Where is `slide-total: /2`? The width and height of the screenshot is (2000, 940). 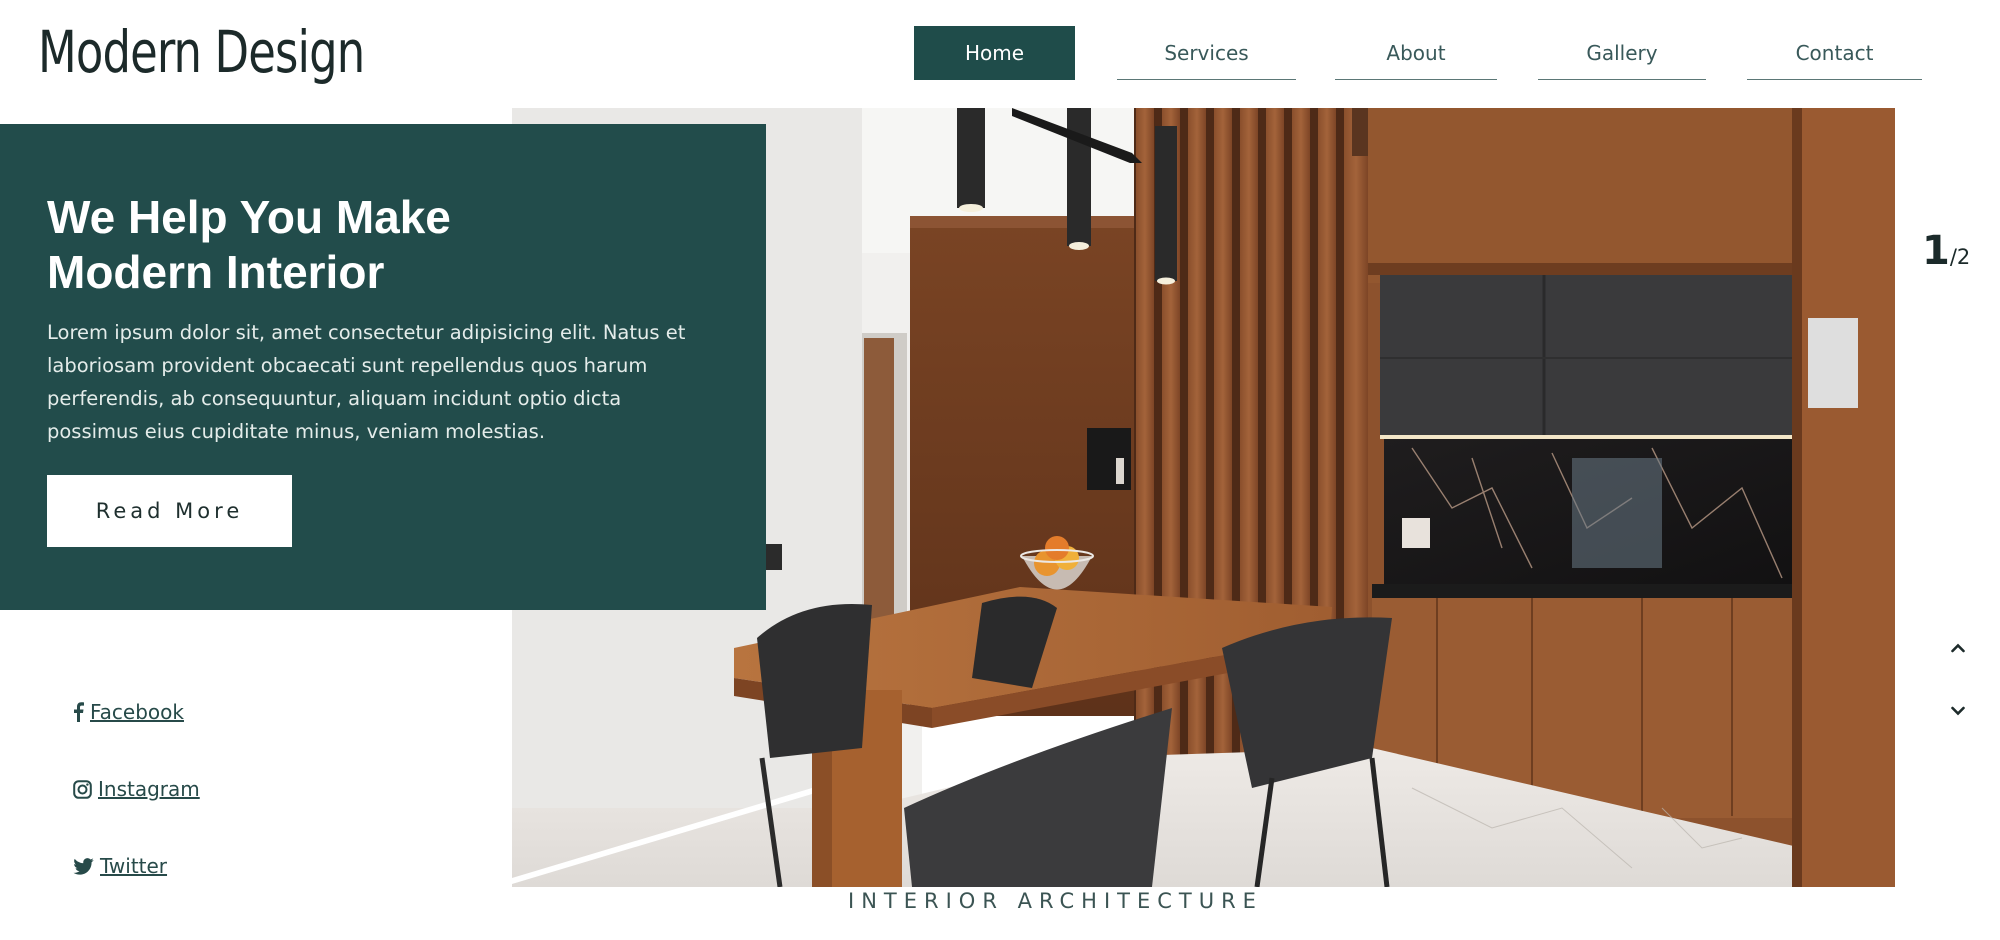
slide-total: /2 is located at coordinates (1960, 257).